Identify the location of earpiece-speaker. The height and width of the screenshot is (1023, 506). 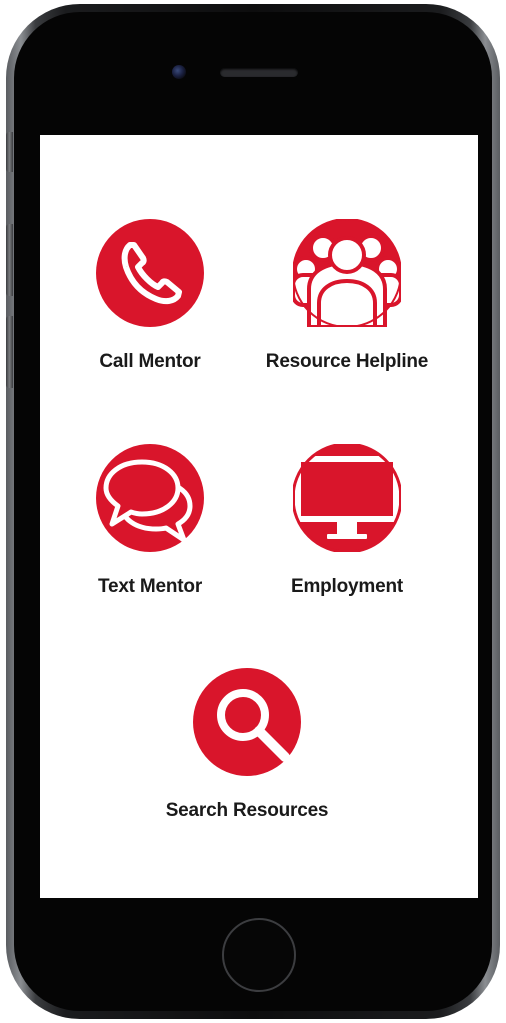
(259, 72).